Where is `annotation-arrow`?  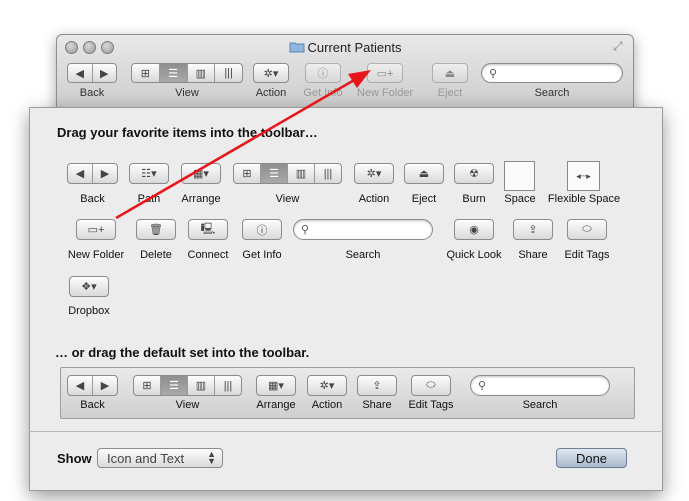 annotation-arrow is located at coordinates (243, 145).